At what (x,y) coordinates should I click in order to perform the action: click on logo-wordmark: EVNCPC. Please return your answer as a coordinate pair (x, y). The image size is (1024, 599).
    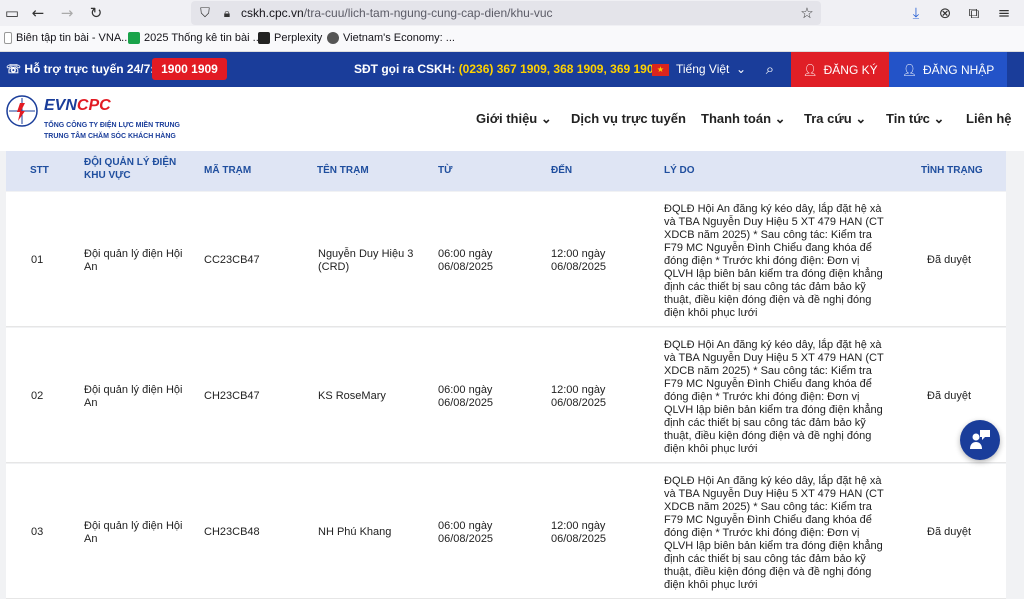
    Looking at the image, I should click on (77, 106).